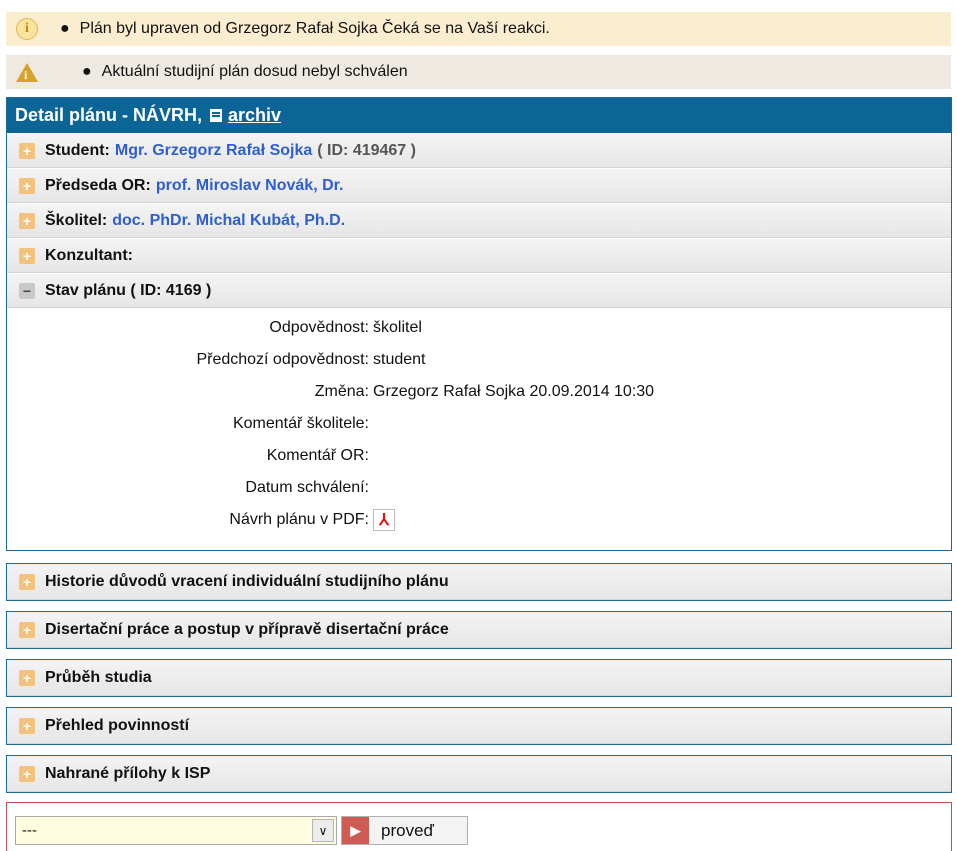  Describe the element at coordinates (341, 391) in the screenshot. I see `detail-label: Změna:` at that location.